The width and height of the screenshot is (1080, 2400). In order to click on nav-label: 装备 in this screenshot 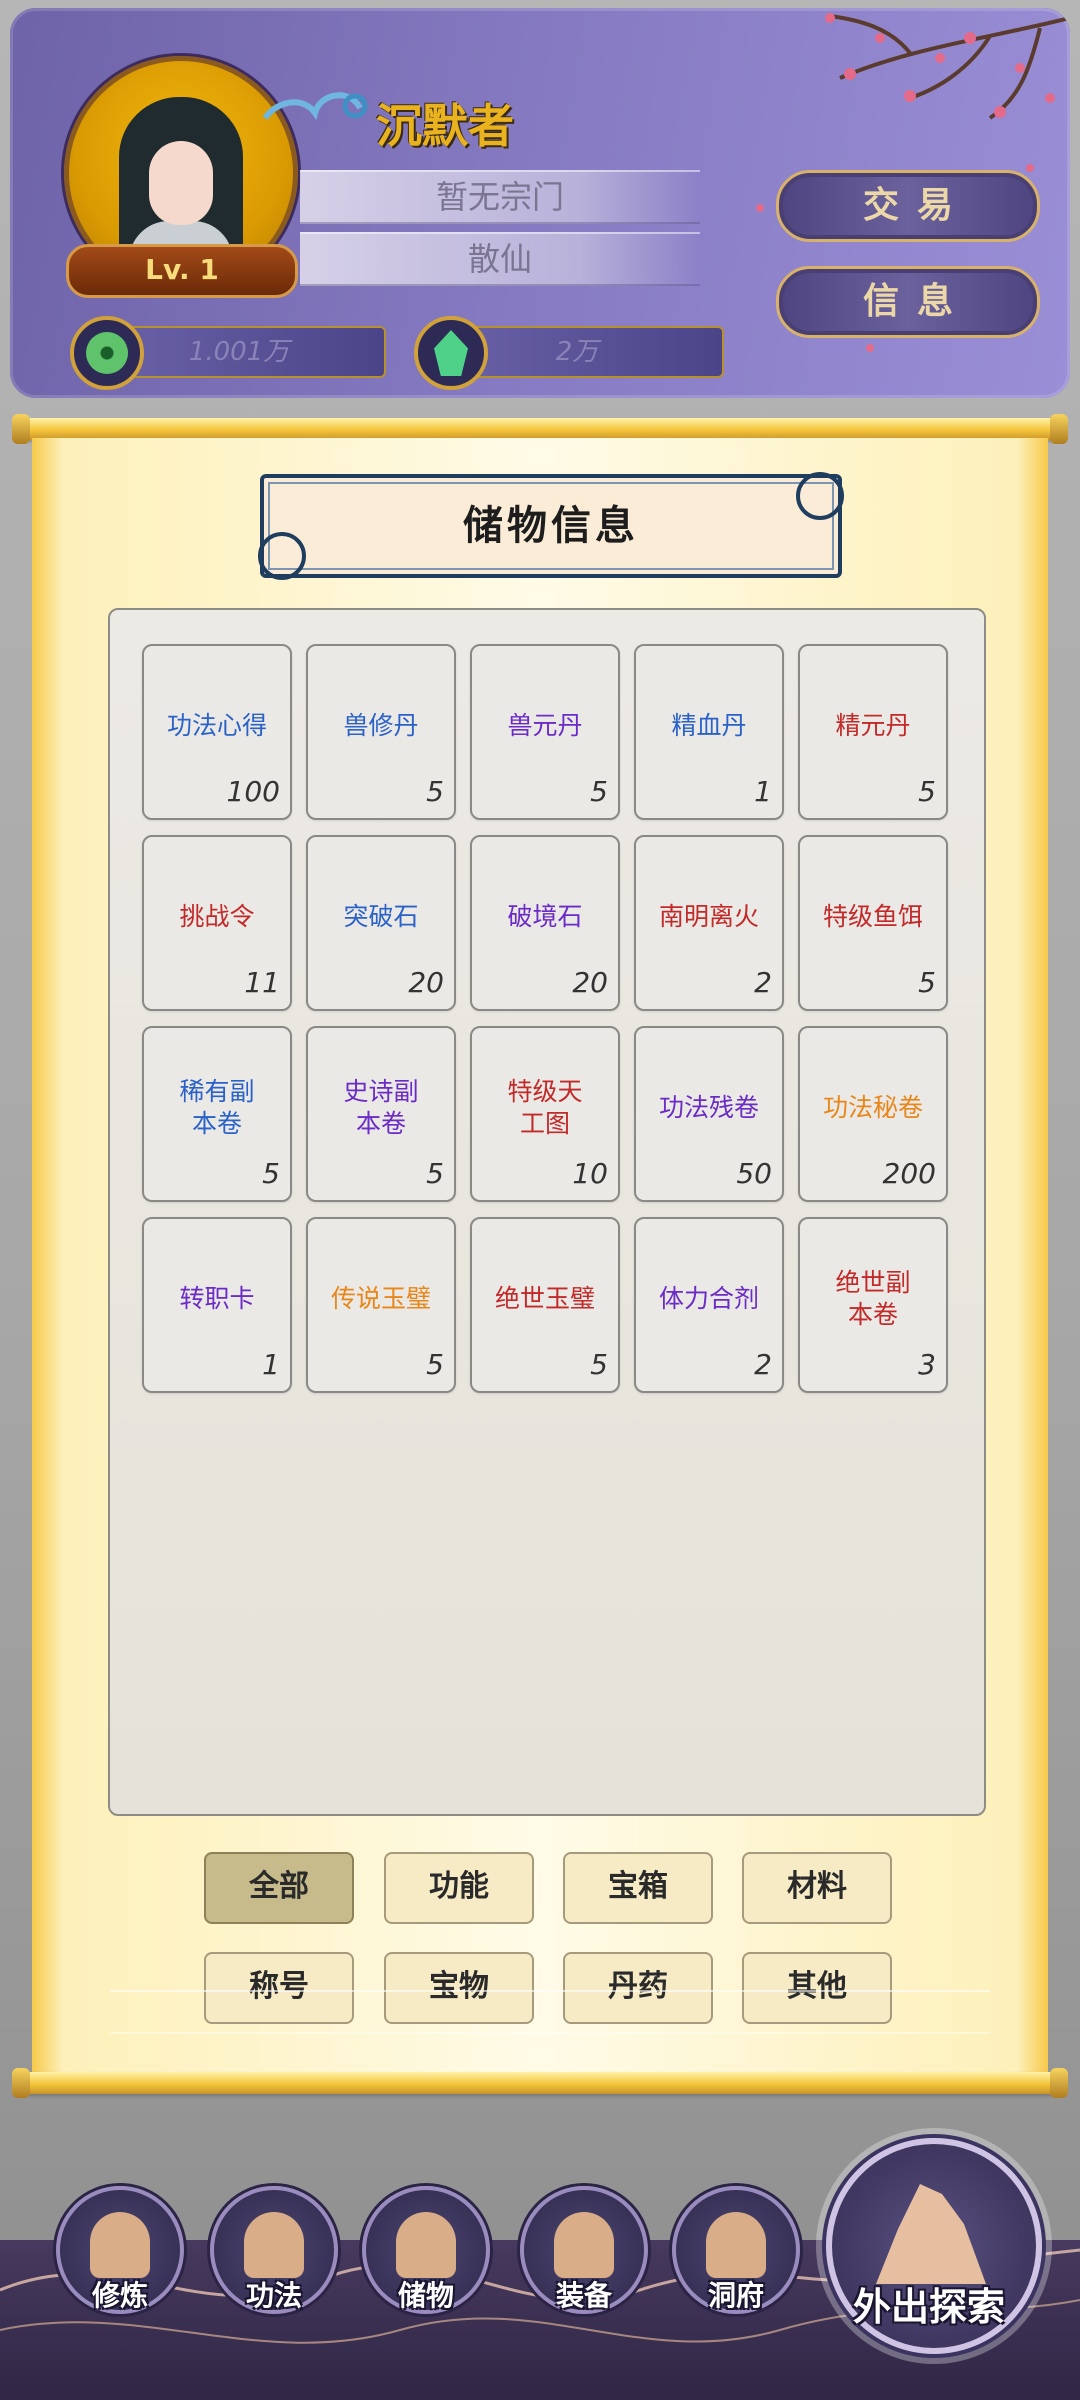, I will do `click(583, 2295)`.